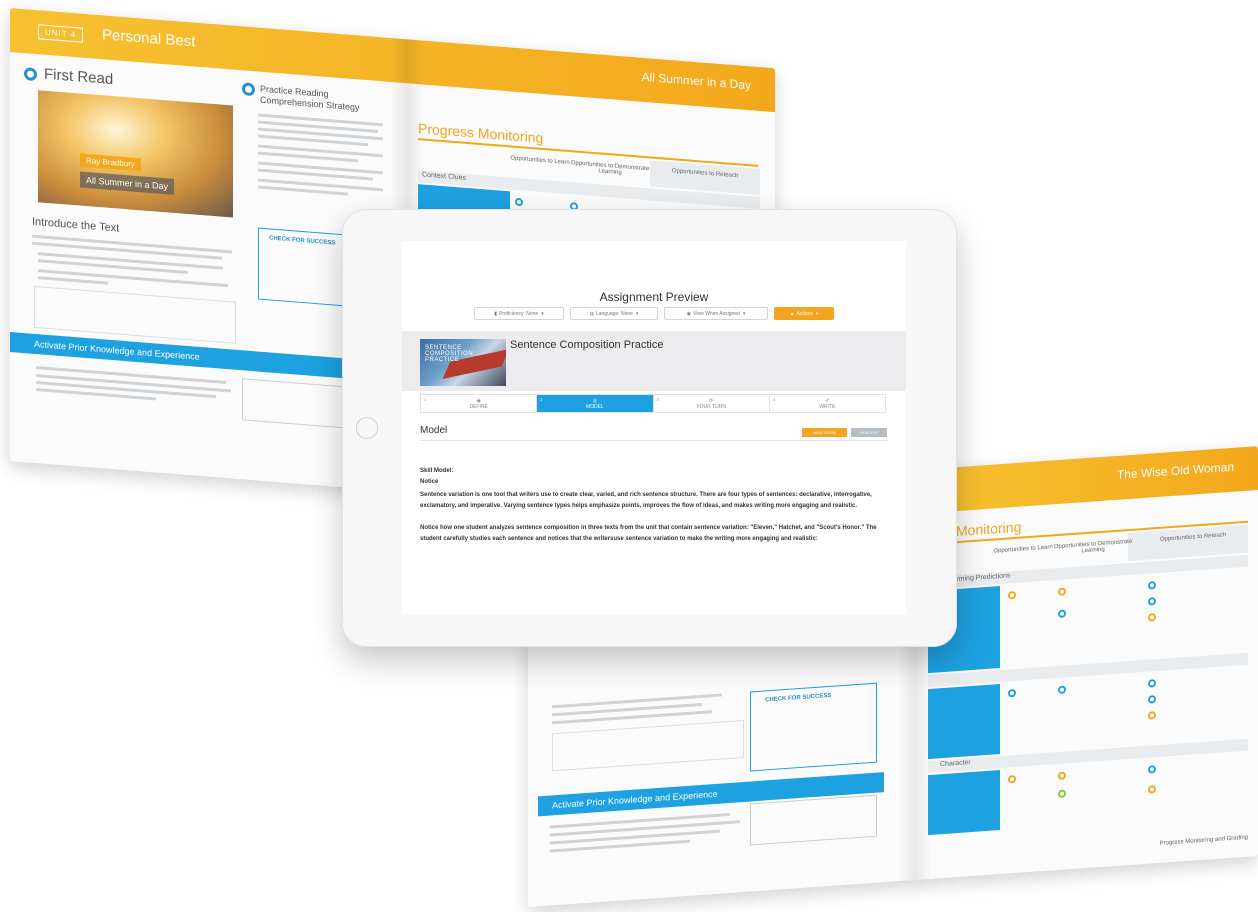 This screenshot has height=912, width=1258. I want to click on language-label: Language: None, so click(614, 313).